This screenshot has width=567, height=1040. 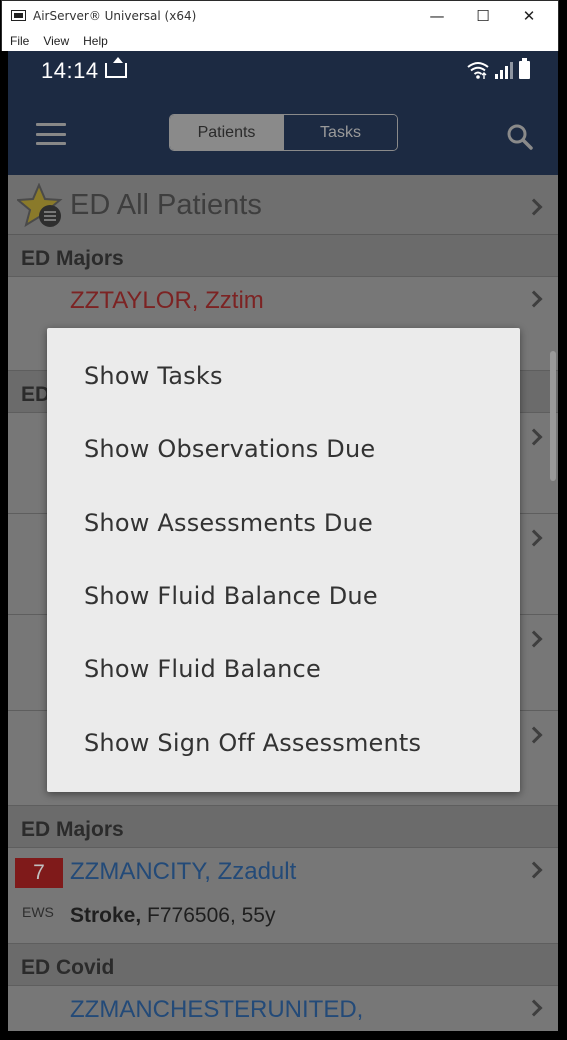 What do you see at coordinates (167, 300) in the screenshot?
I see `patient-name: ZZTAYLOR, Zztim` at bounding box center [167, 300].